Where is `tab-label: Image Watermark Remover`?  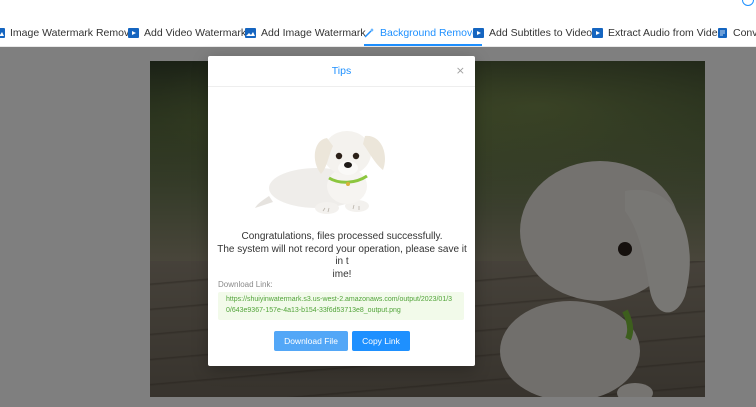 tab-label: Image Watermark Remover is located at coordinates (74, 33).